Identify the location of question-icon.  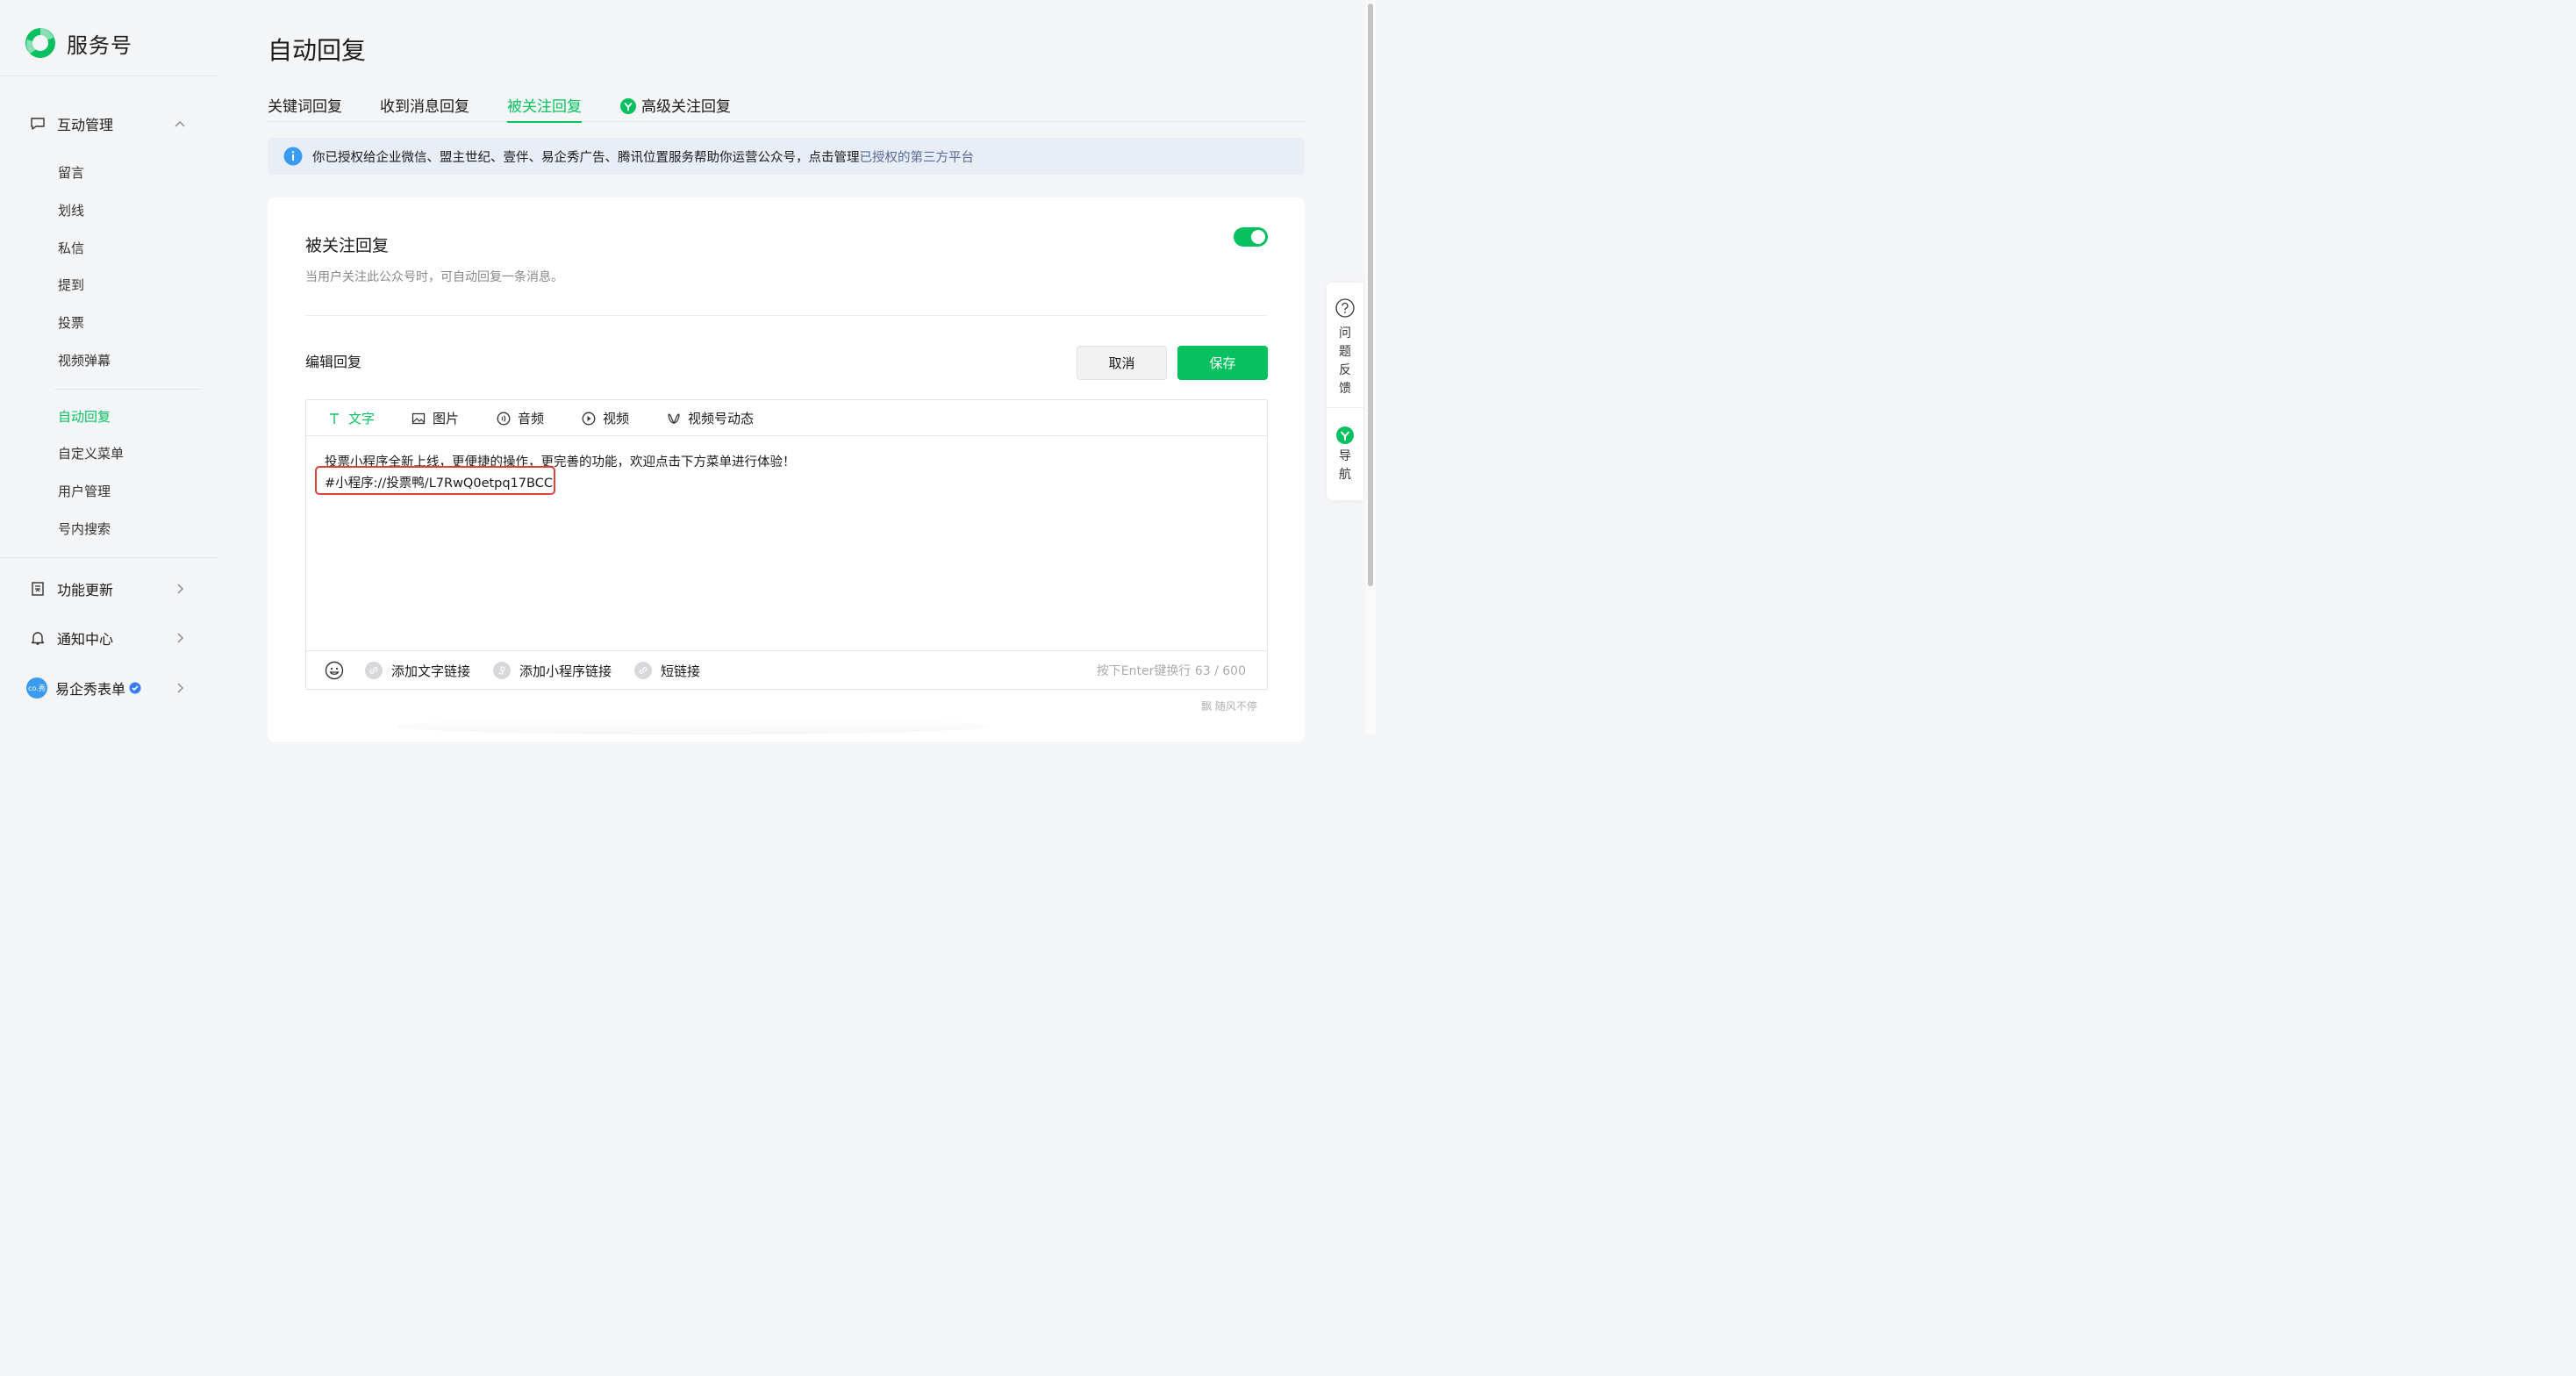
(1345, 308).